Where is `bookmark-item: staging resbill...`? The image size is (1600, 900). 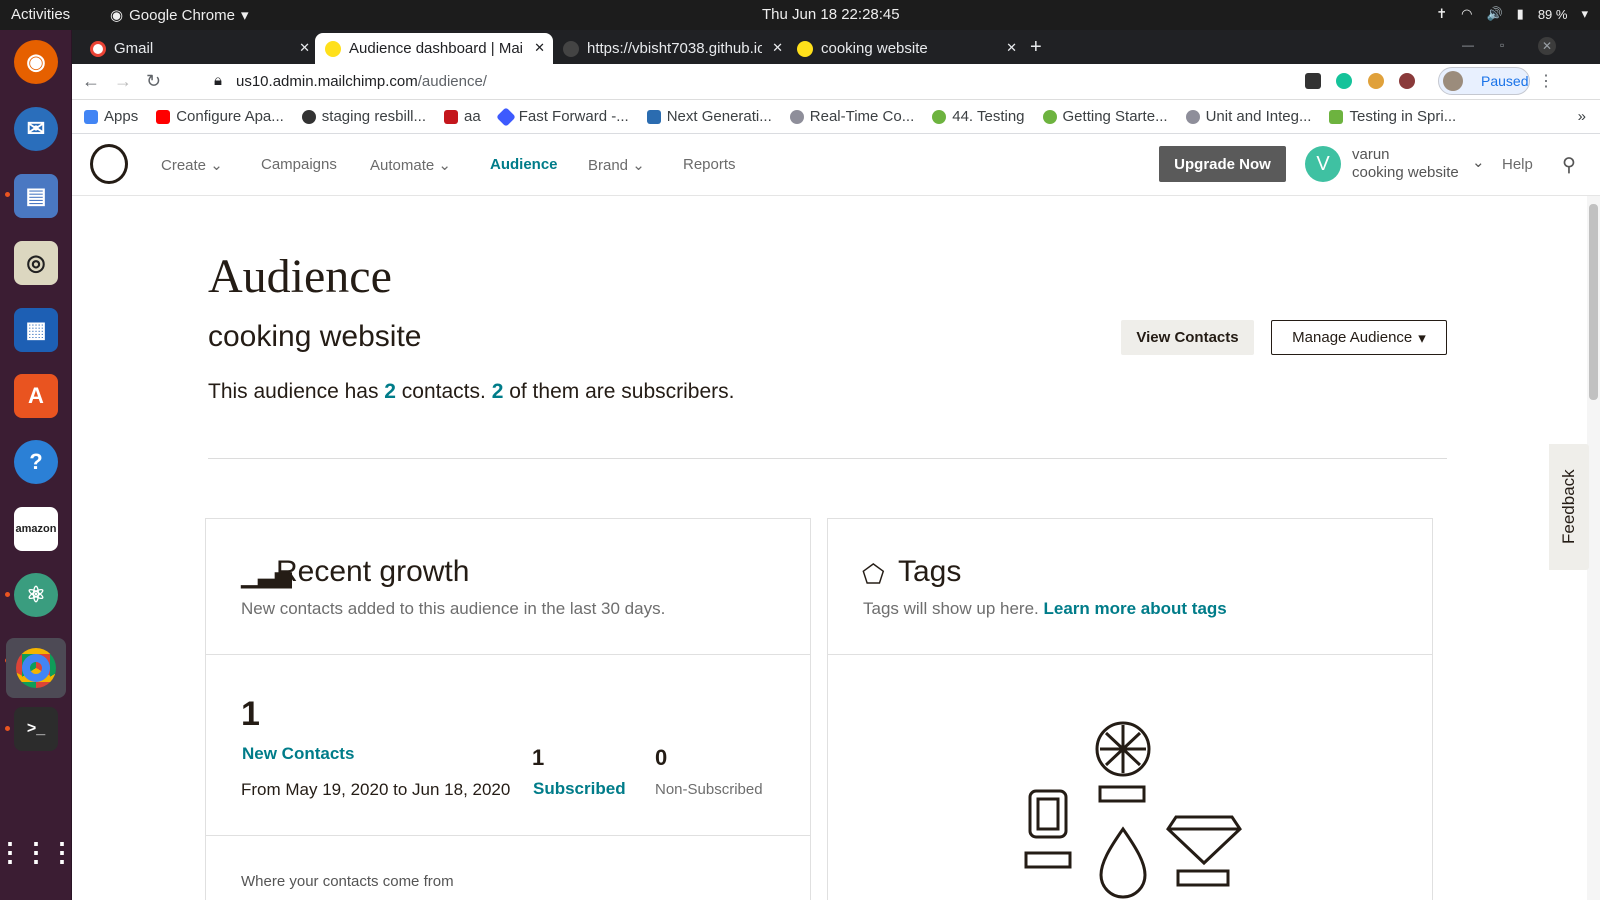
bookmark-item: staging resbill... is located at coordinates (363, 116).